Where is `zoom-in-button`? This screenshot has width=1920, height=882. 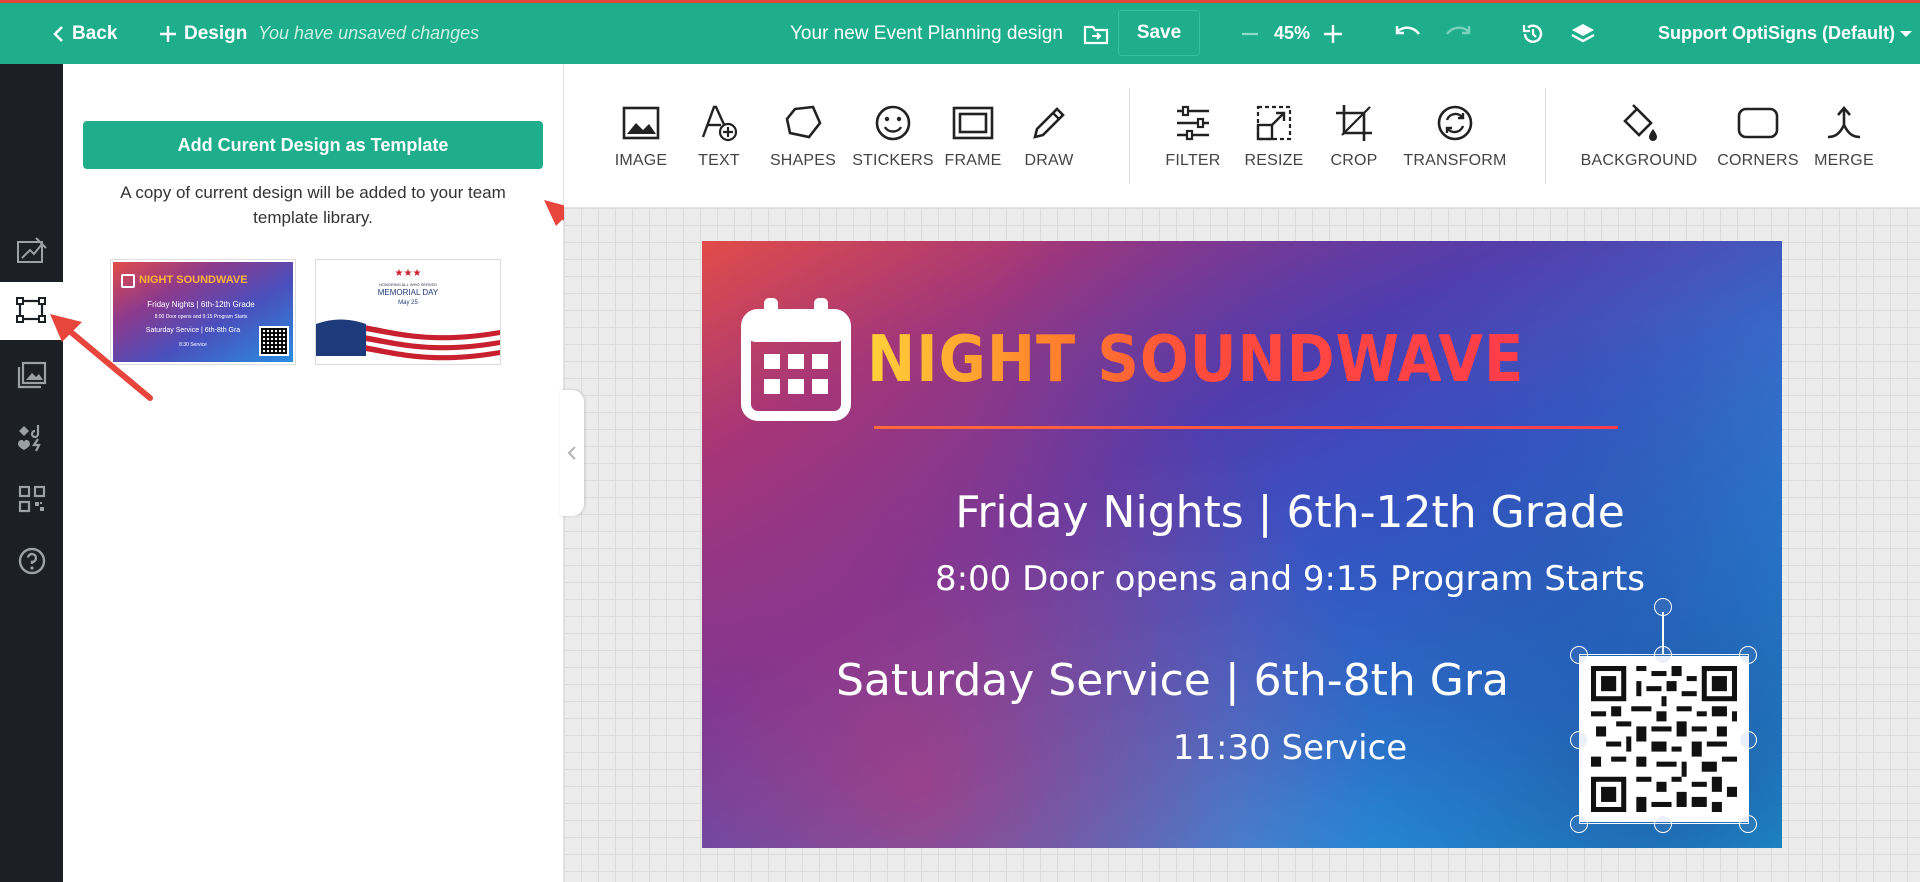 zoom-in-button is located at coordinates (1333, 33).